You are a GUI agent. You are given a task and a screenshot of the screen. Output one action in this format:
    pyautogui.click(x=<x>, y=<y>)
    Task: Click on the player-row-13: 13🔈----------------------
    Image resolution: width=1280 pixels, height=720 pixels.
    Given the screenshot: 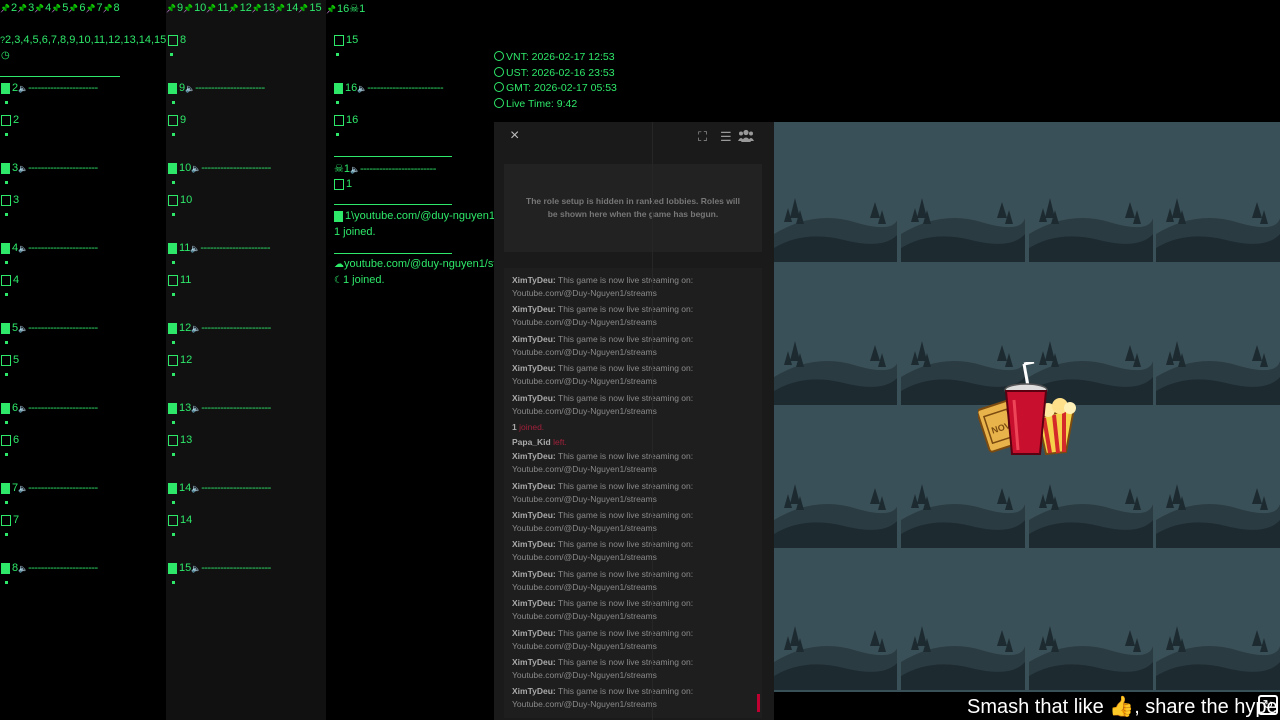 What is the action you would take?
    pyautogui.click(x=219, y=408)
    